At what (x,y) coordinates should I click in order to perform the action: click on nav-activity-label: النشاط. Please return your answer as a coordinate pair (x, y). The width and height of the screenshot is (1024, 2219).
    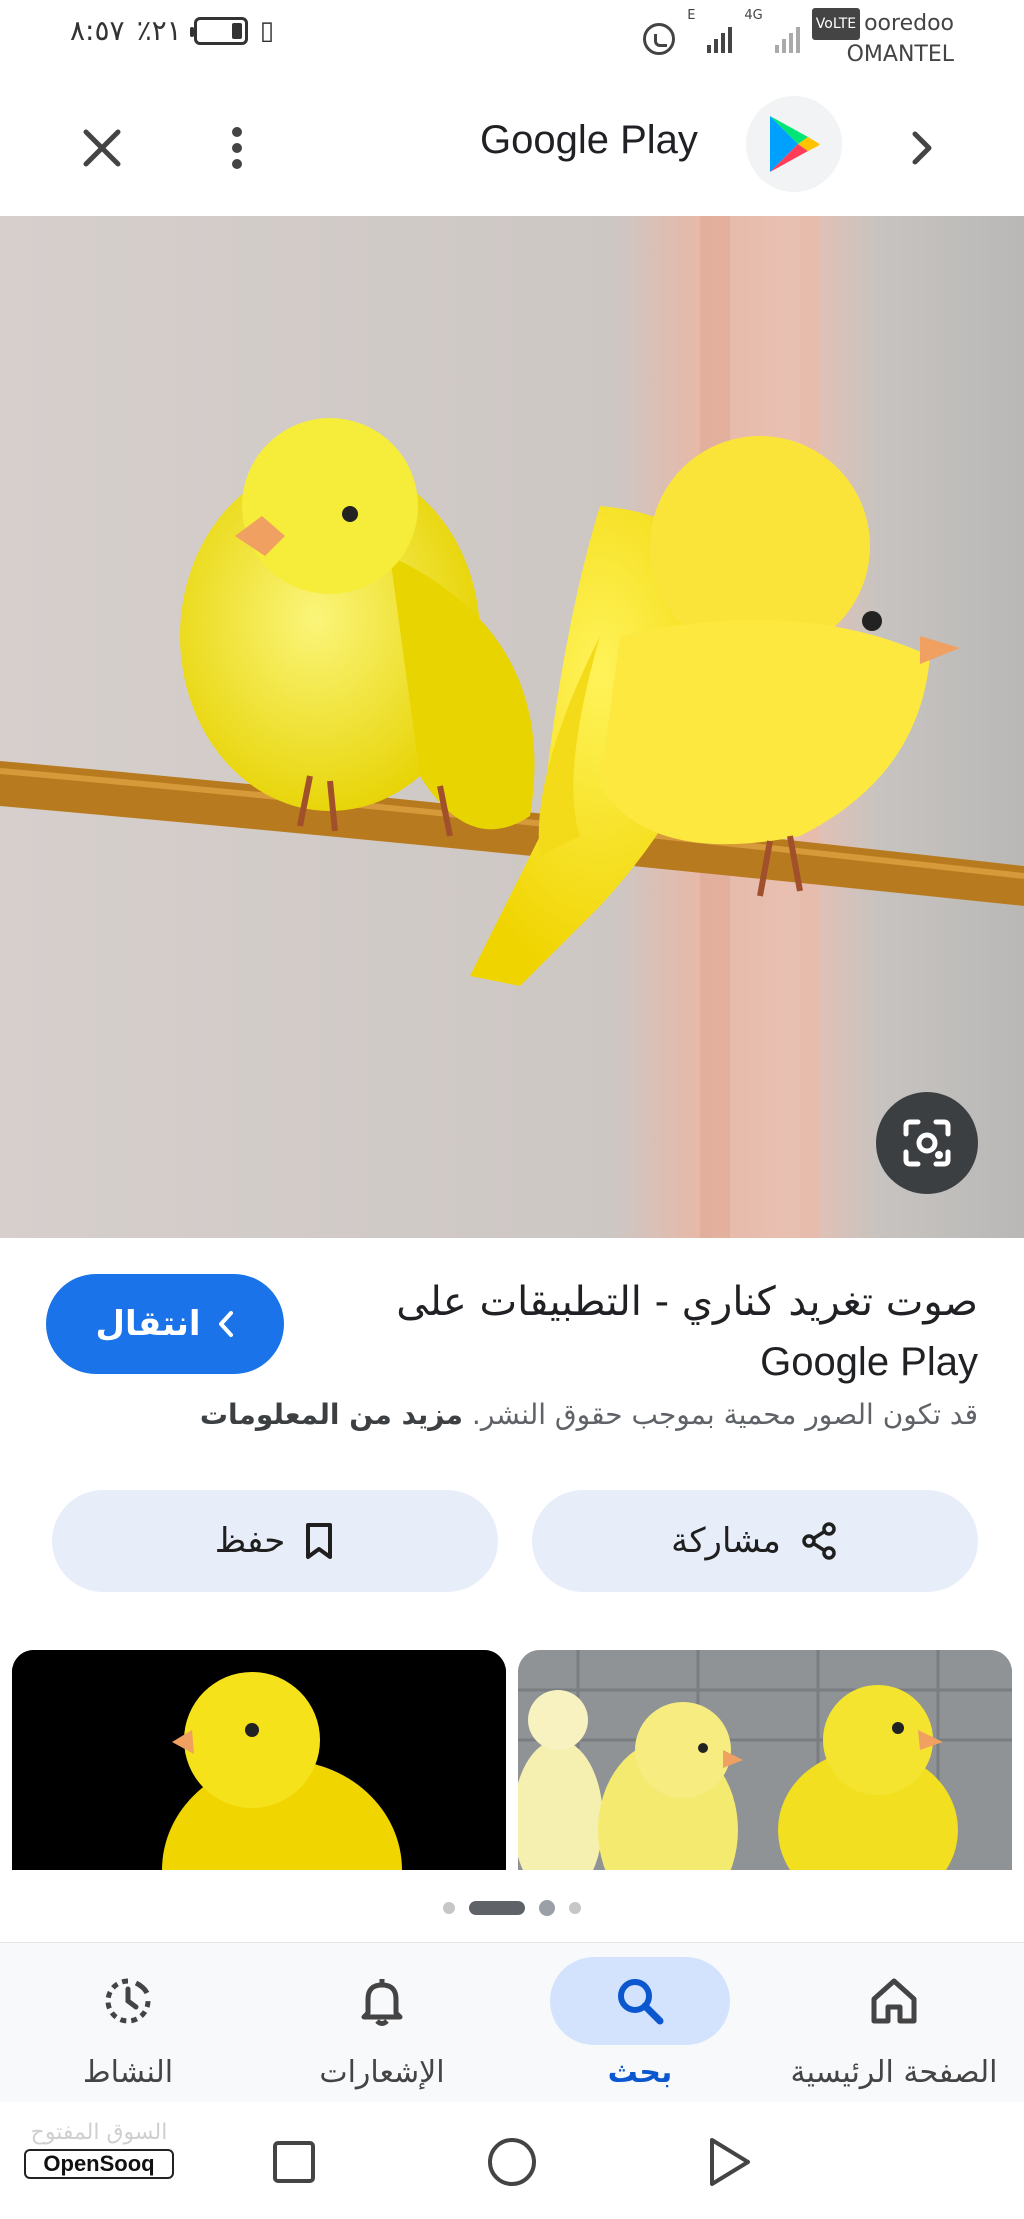
    Looking at the image, I should click on (128, 2072).